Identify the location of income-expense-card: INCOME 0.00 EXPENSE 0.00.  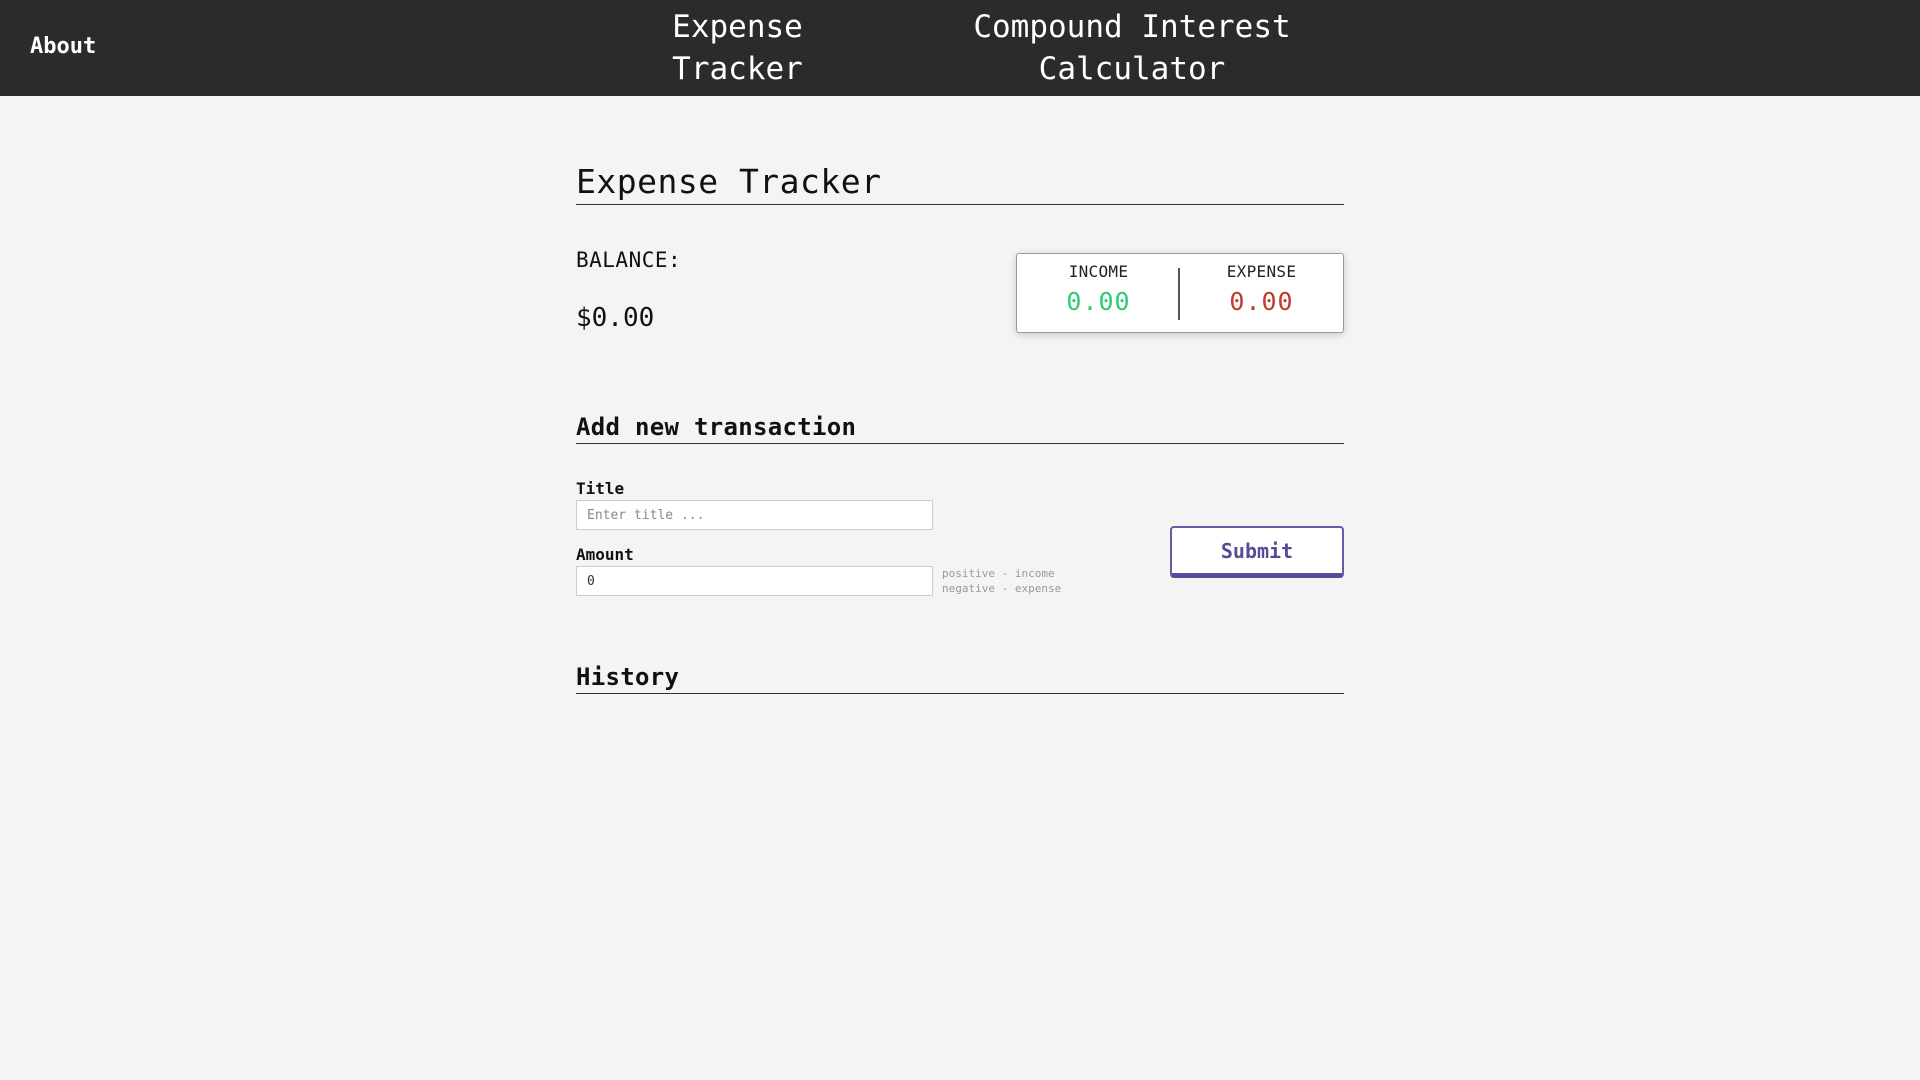
(1180, 293).